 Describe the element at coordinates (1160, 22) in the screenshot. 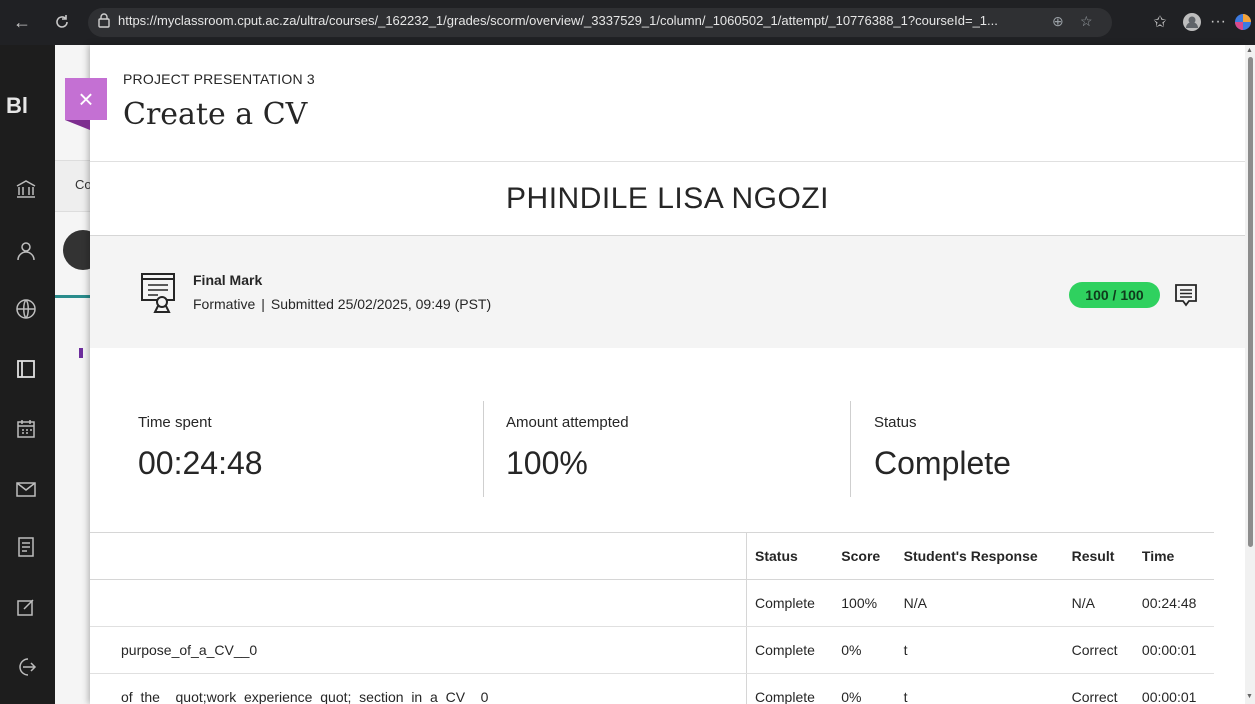

I see `favorites-icon: ✩` at that location.